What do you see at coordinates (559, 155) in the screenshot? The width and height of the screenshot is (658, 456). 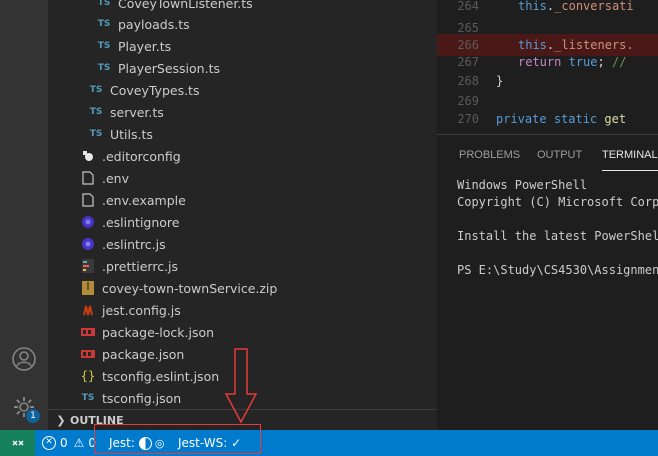 I see `tab-output: OUTPUT` at bounding box center [559, 155].